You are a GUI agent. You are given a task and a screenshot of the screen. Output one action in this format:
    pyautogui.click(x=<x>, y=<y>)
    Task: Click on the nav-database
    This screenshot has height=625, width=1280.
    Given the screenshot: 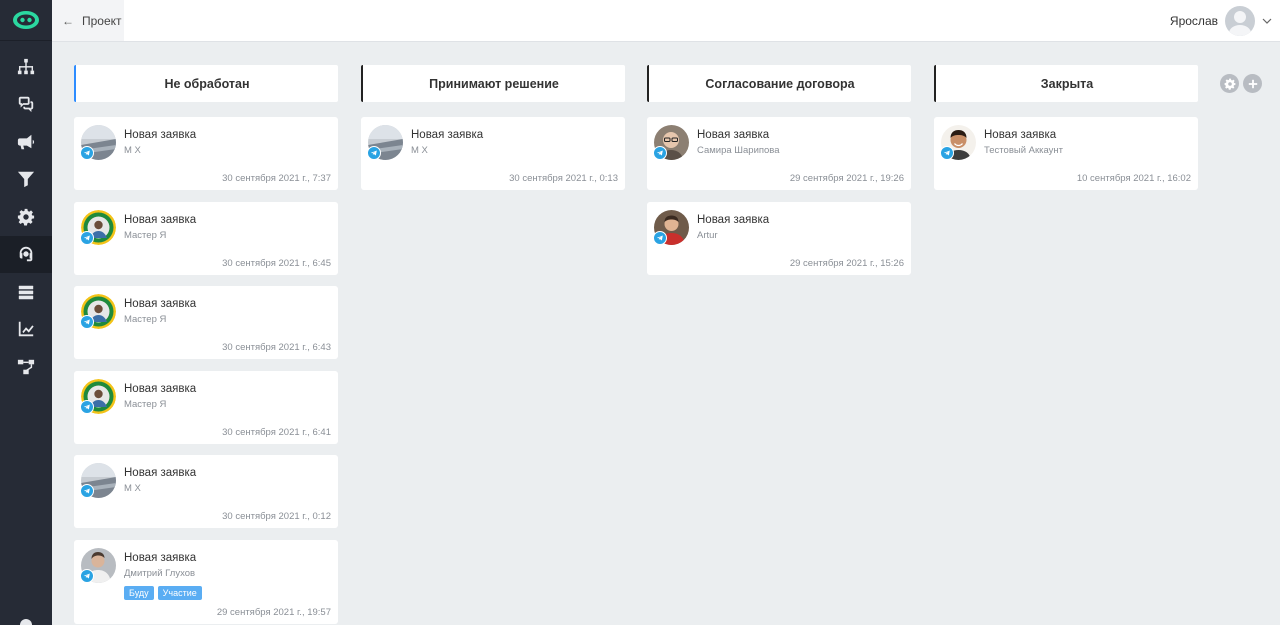 What is the action you would take?
    pyautogui.click(x=26, y=292)
    